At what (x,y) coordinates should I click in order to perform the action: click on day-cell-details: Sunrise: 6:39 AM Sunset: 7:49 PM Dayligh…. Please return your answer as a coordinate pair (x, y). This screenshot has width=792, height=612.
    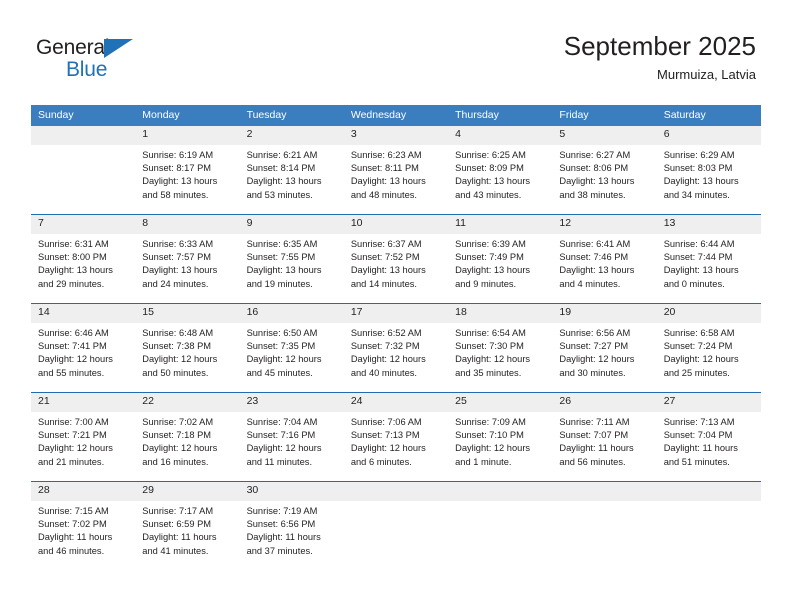
    Looking at the image, I should click on (500, 268).